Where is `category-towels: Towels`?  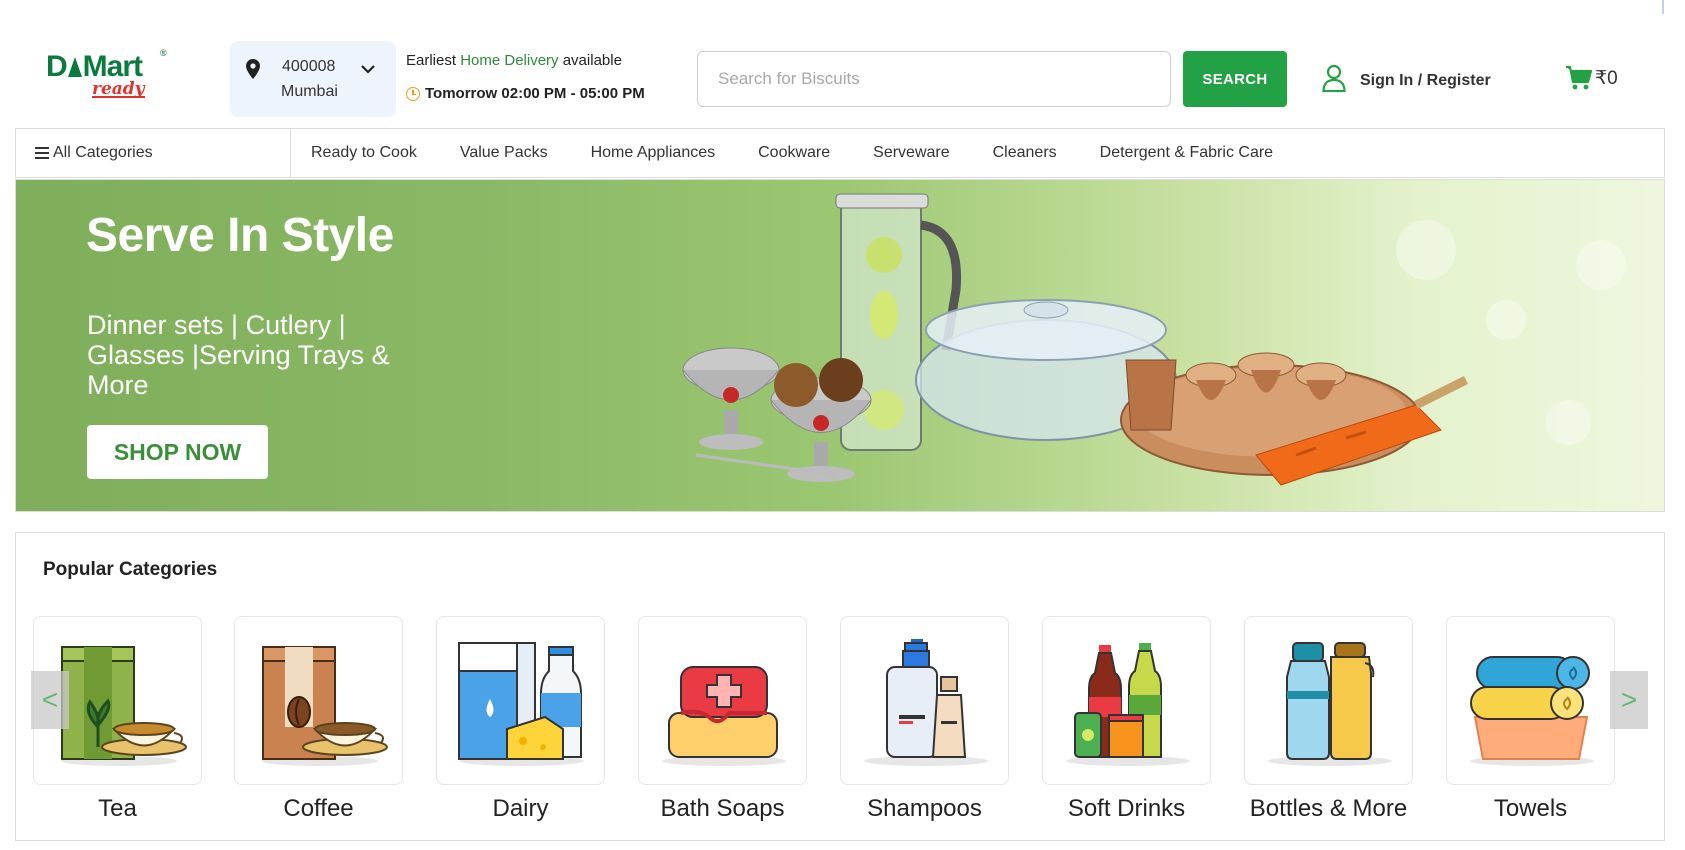
category-towels: Towels is located at coordinates (1530, 719).